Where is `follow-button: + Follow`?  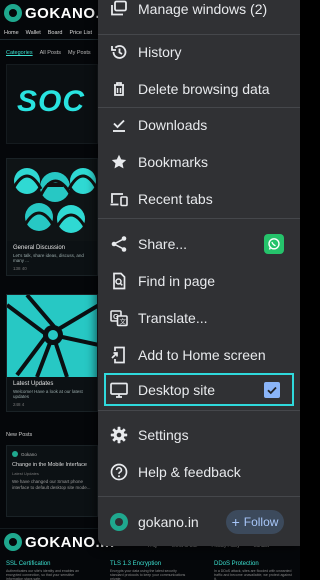
follow-button: + Follow is located at coordinates (255, 522).